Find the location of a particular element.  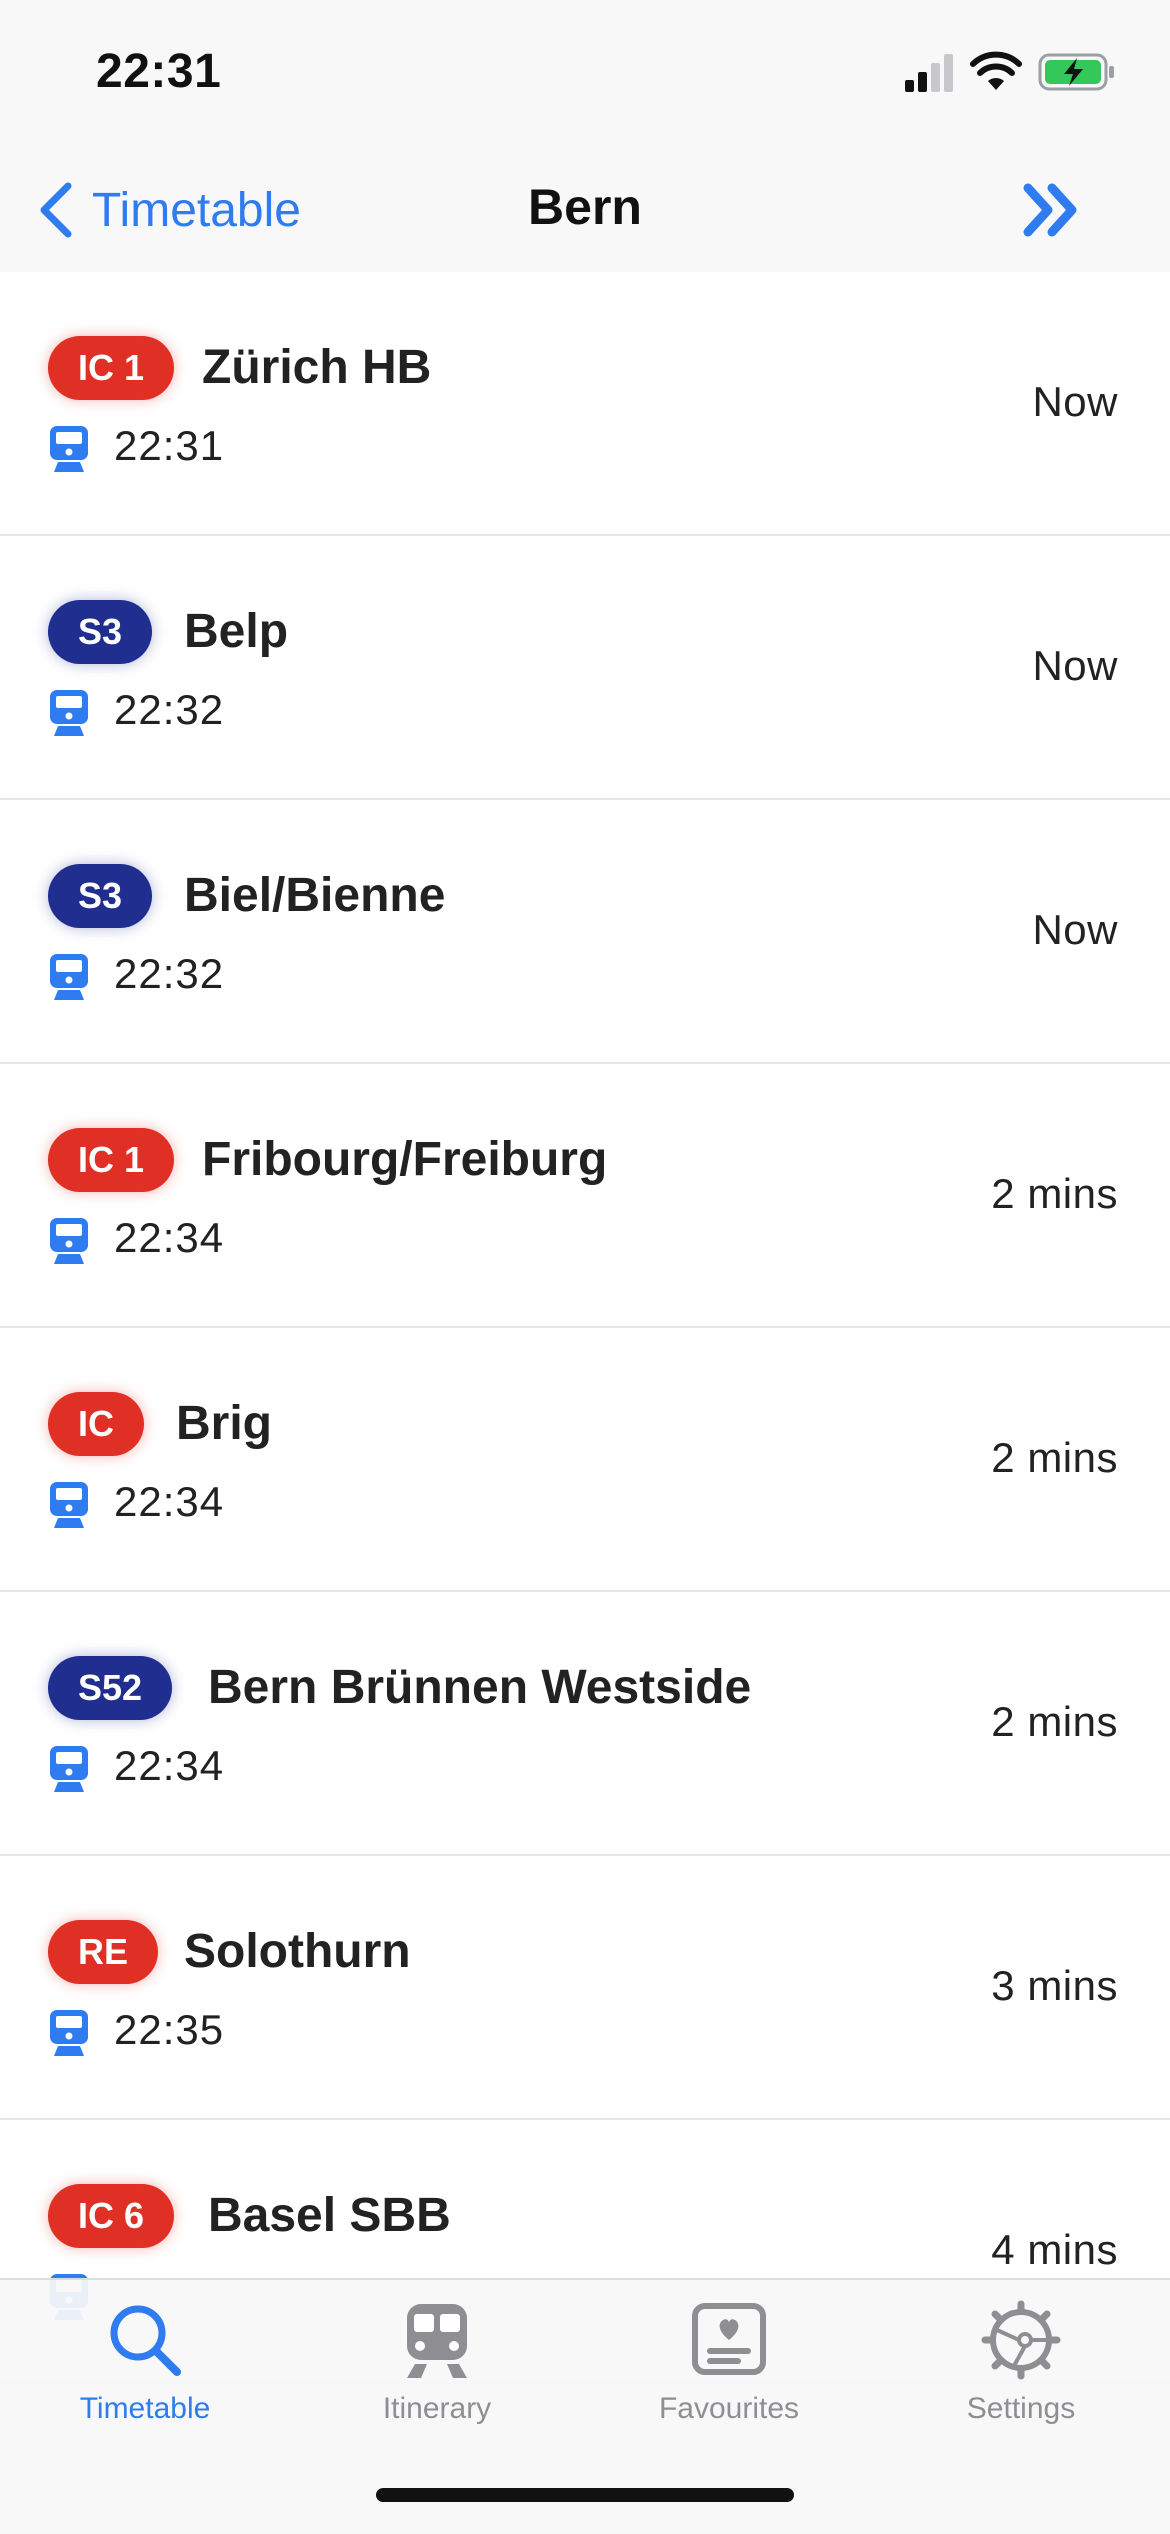

tab-label: Timetable is located at coordinates (145, 2408).